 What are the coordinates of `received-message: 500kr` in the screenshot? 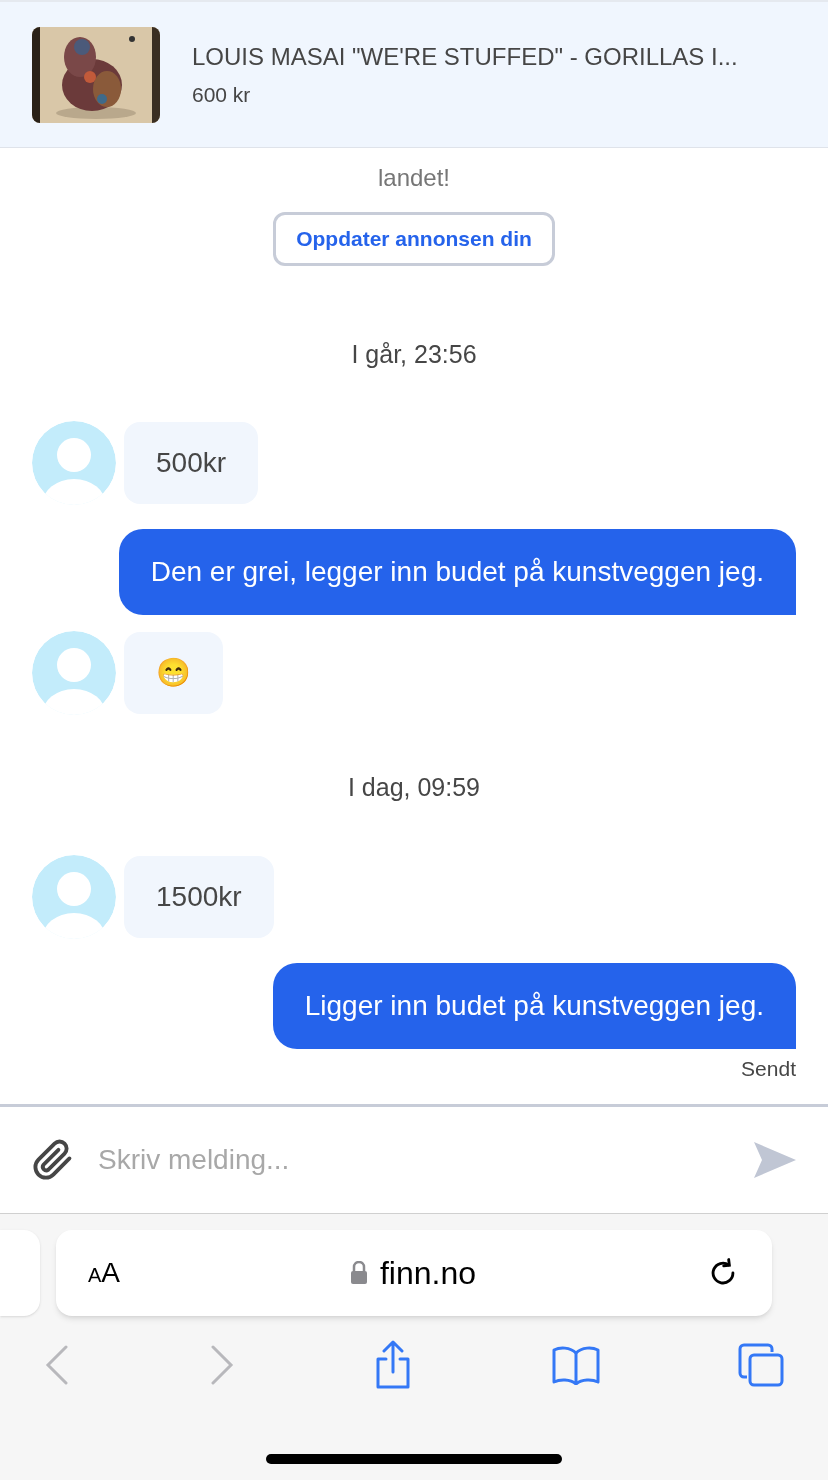 It's located at (191, 463).